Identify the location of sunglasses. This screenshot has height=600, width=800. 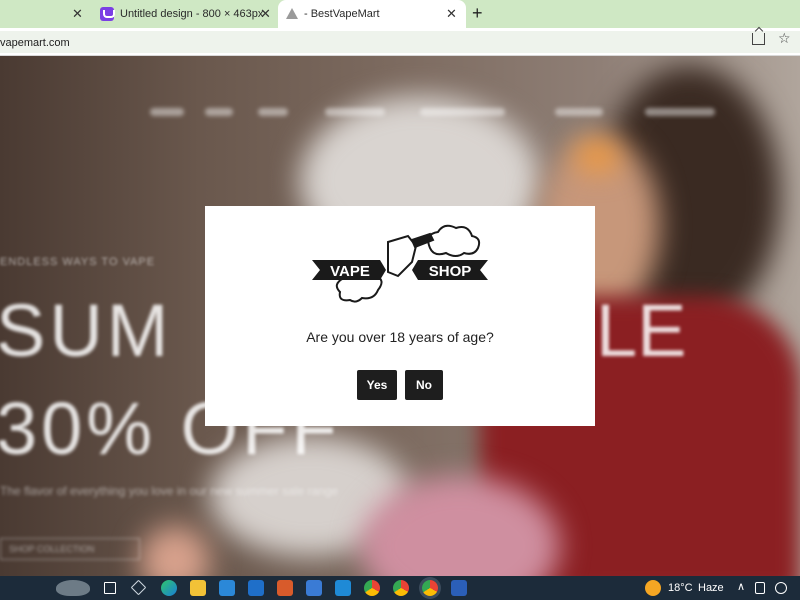
(597, 156).